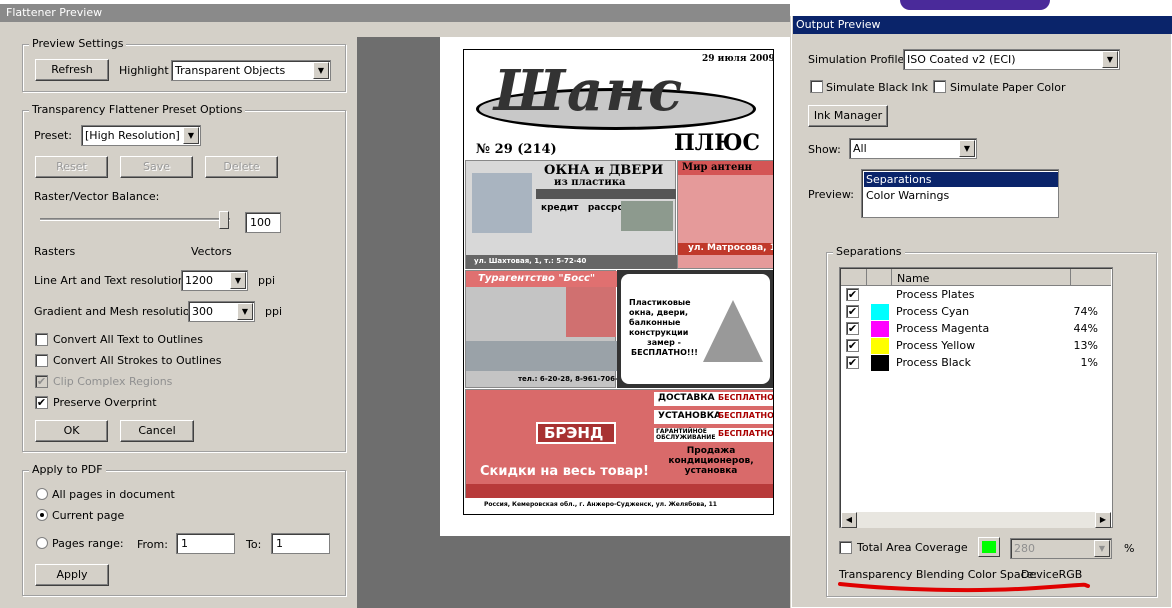  Describe the element at coordinates (939, 86) in the screenshot. I see `sim-paper-checkbox` at that location.